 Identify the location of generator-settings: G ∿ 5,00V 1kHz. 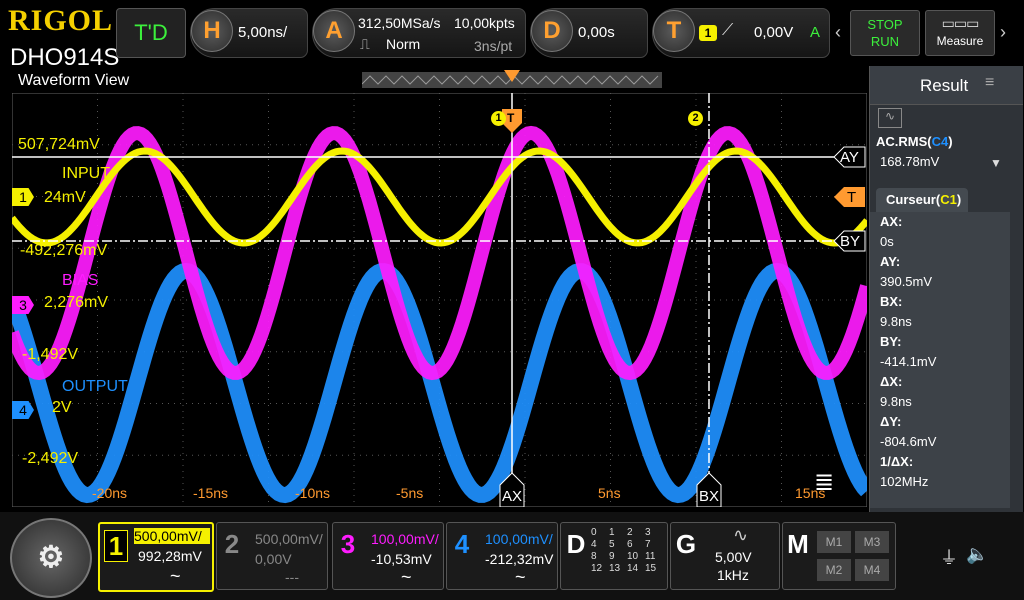
(725, 556).